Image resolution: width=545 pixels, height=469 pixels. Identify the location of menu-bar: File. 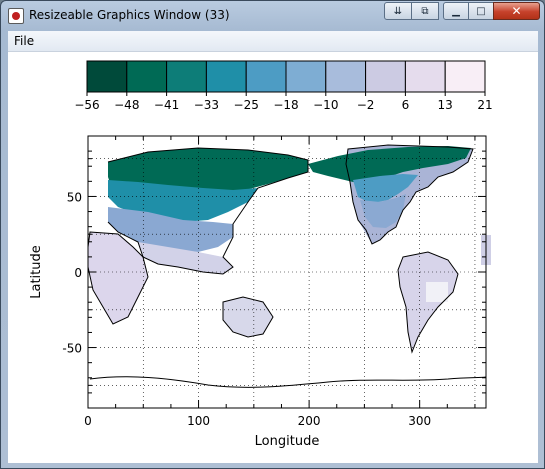
(273, 41).